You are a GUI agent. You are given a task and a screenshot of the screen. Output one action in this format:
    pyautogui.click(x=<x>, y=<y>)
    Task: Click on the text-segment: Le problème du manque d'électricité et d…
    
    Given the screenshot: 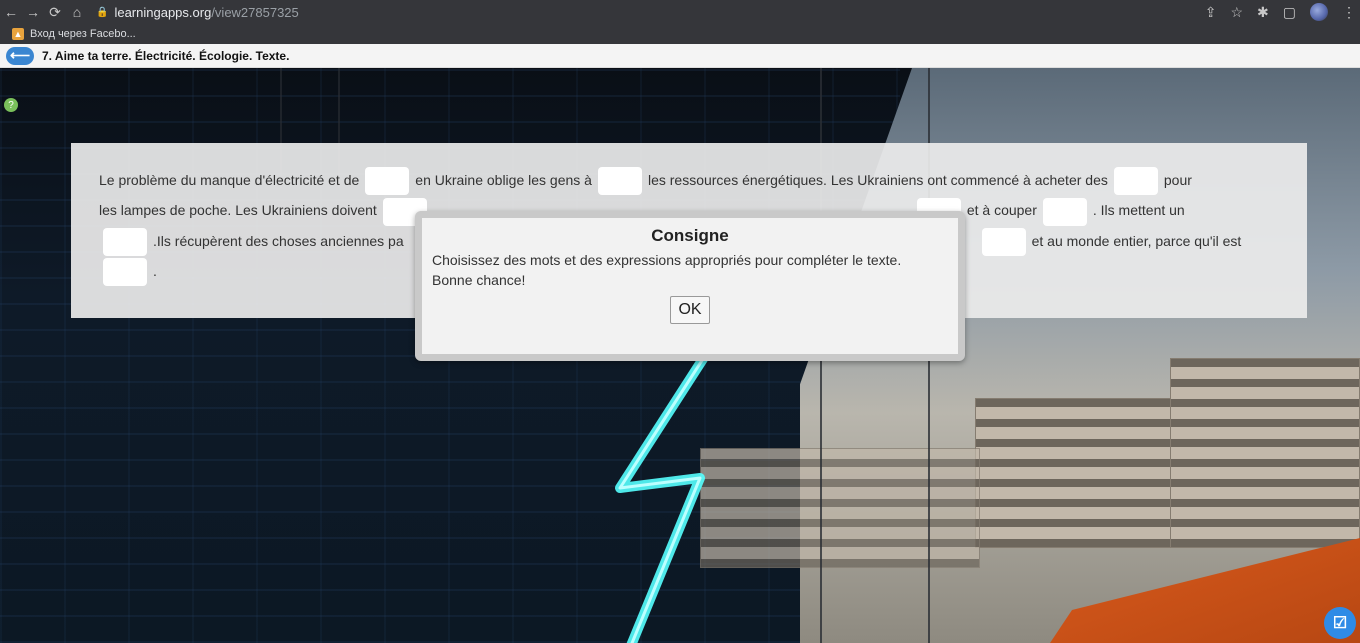 What is the action you would take?
    pyautogui.click(x=229, y=180)
    